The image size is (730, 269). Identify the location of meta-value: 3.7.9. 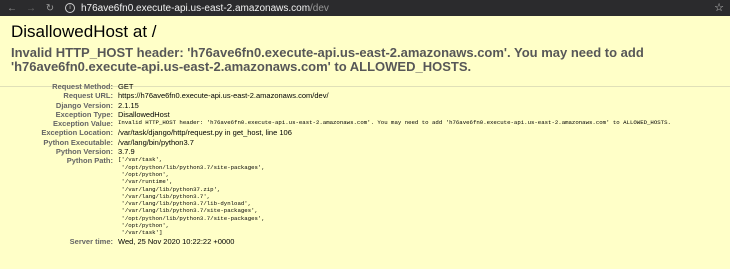
(126, 152).